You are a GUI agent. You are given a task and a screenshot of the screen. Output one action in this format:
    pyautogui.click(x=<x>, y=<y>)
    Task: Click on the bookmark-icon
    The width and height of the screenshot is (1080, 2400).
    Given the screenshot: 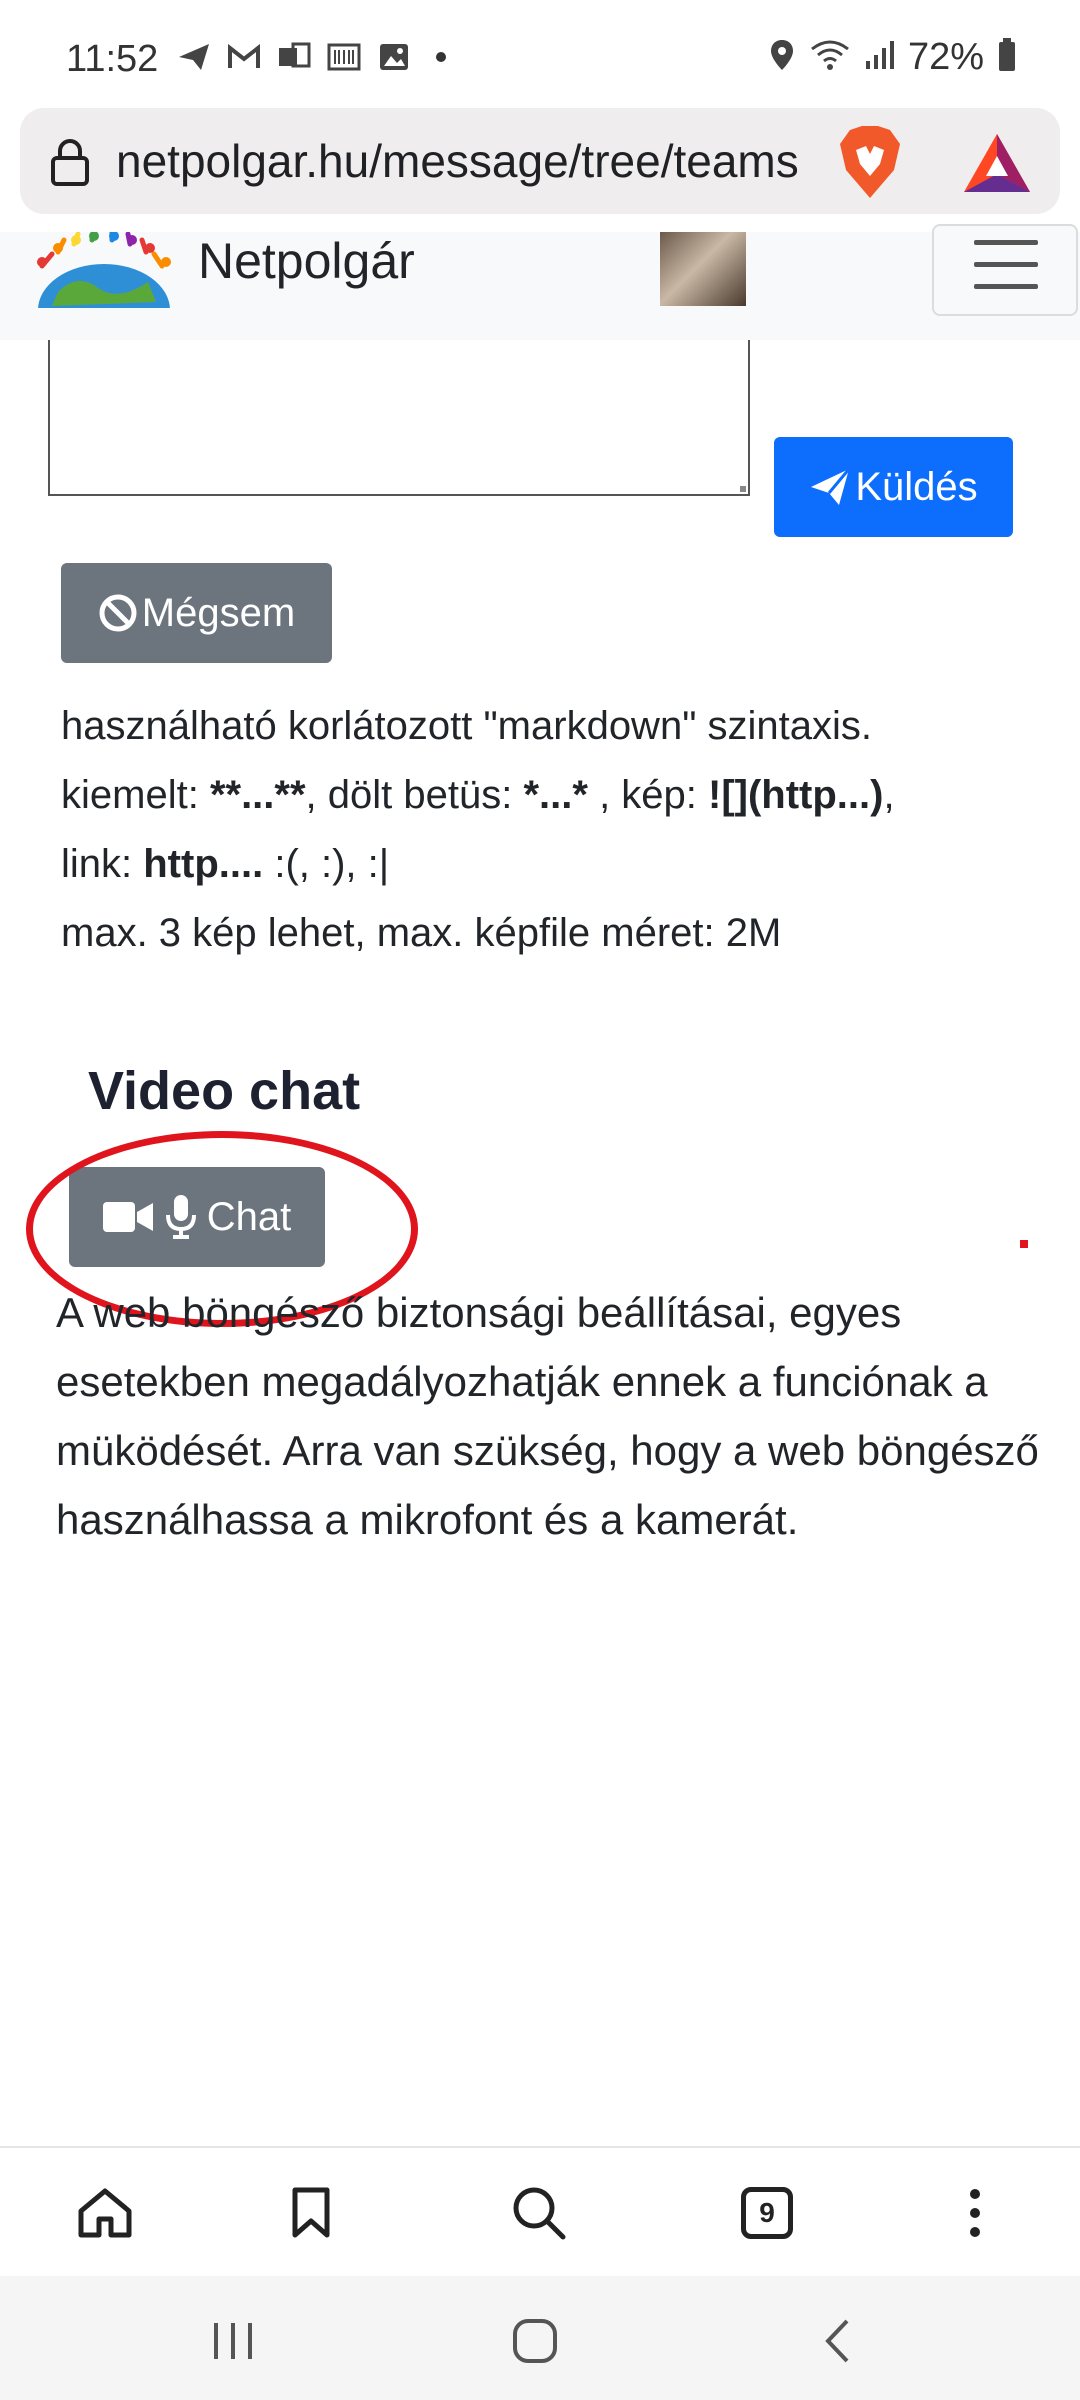 What is the action you would take?
    pyautogui.click(x=311, y=2212)
    